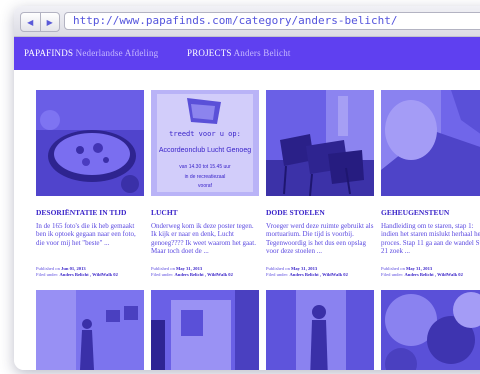 Image resolution: width=480 pixels, height=374 pixels. I want to click on post-title: LUCHT, so click(205, 212).